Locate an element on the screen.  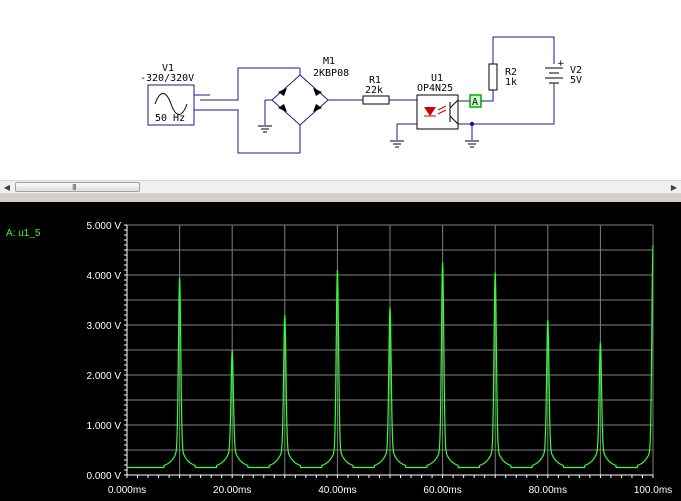
m1-ref-label: M1 is located at coordinates (329, 61).